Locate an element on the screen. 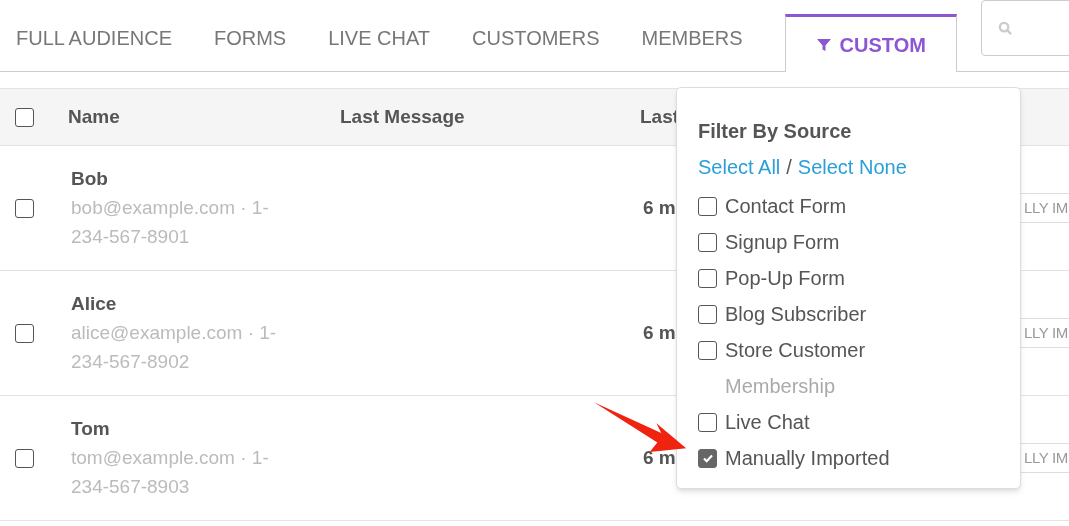  contact-details: tom@example.com · 1-234-567-8903 is located at coordinates (170, 473).